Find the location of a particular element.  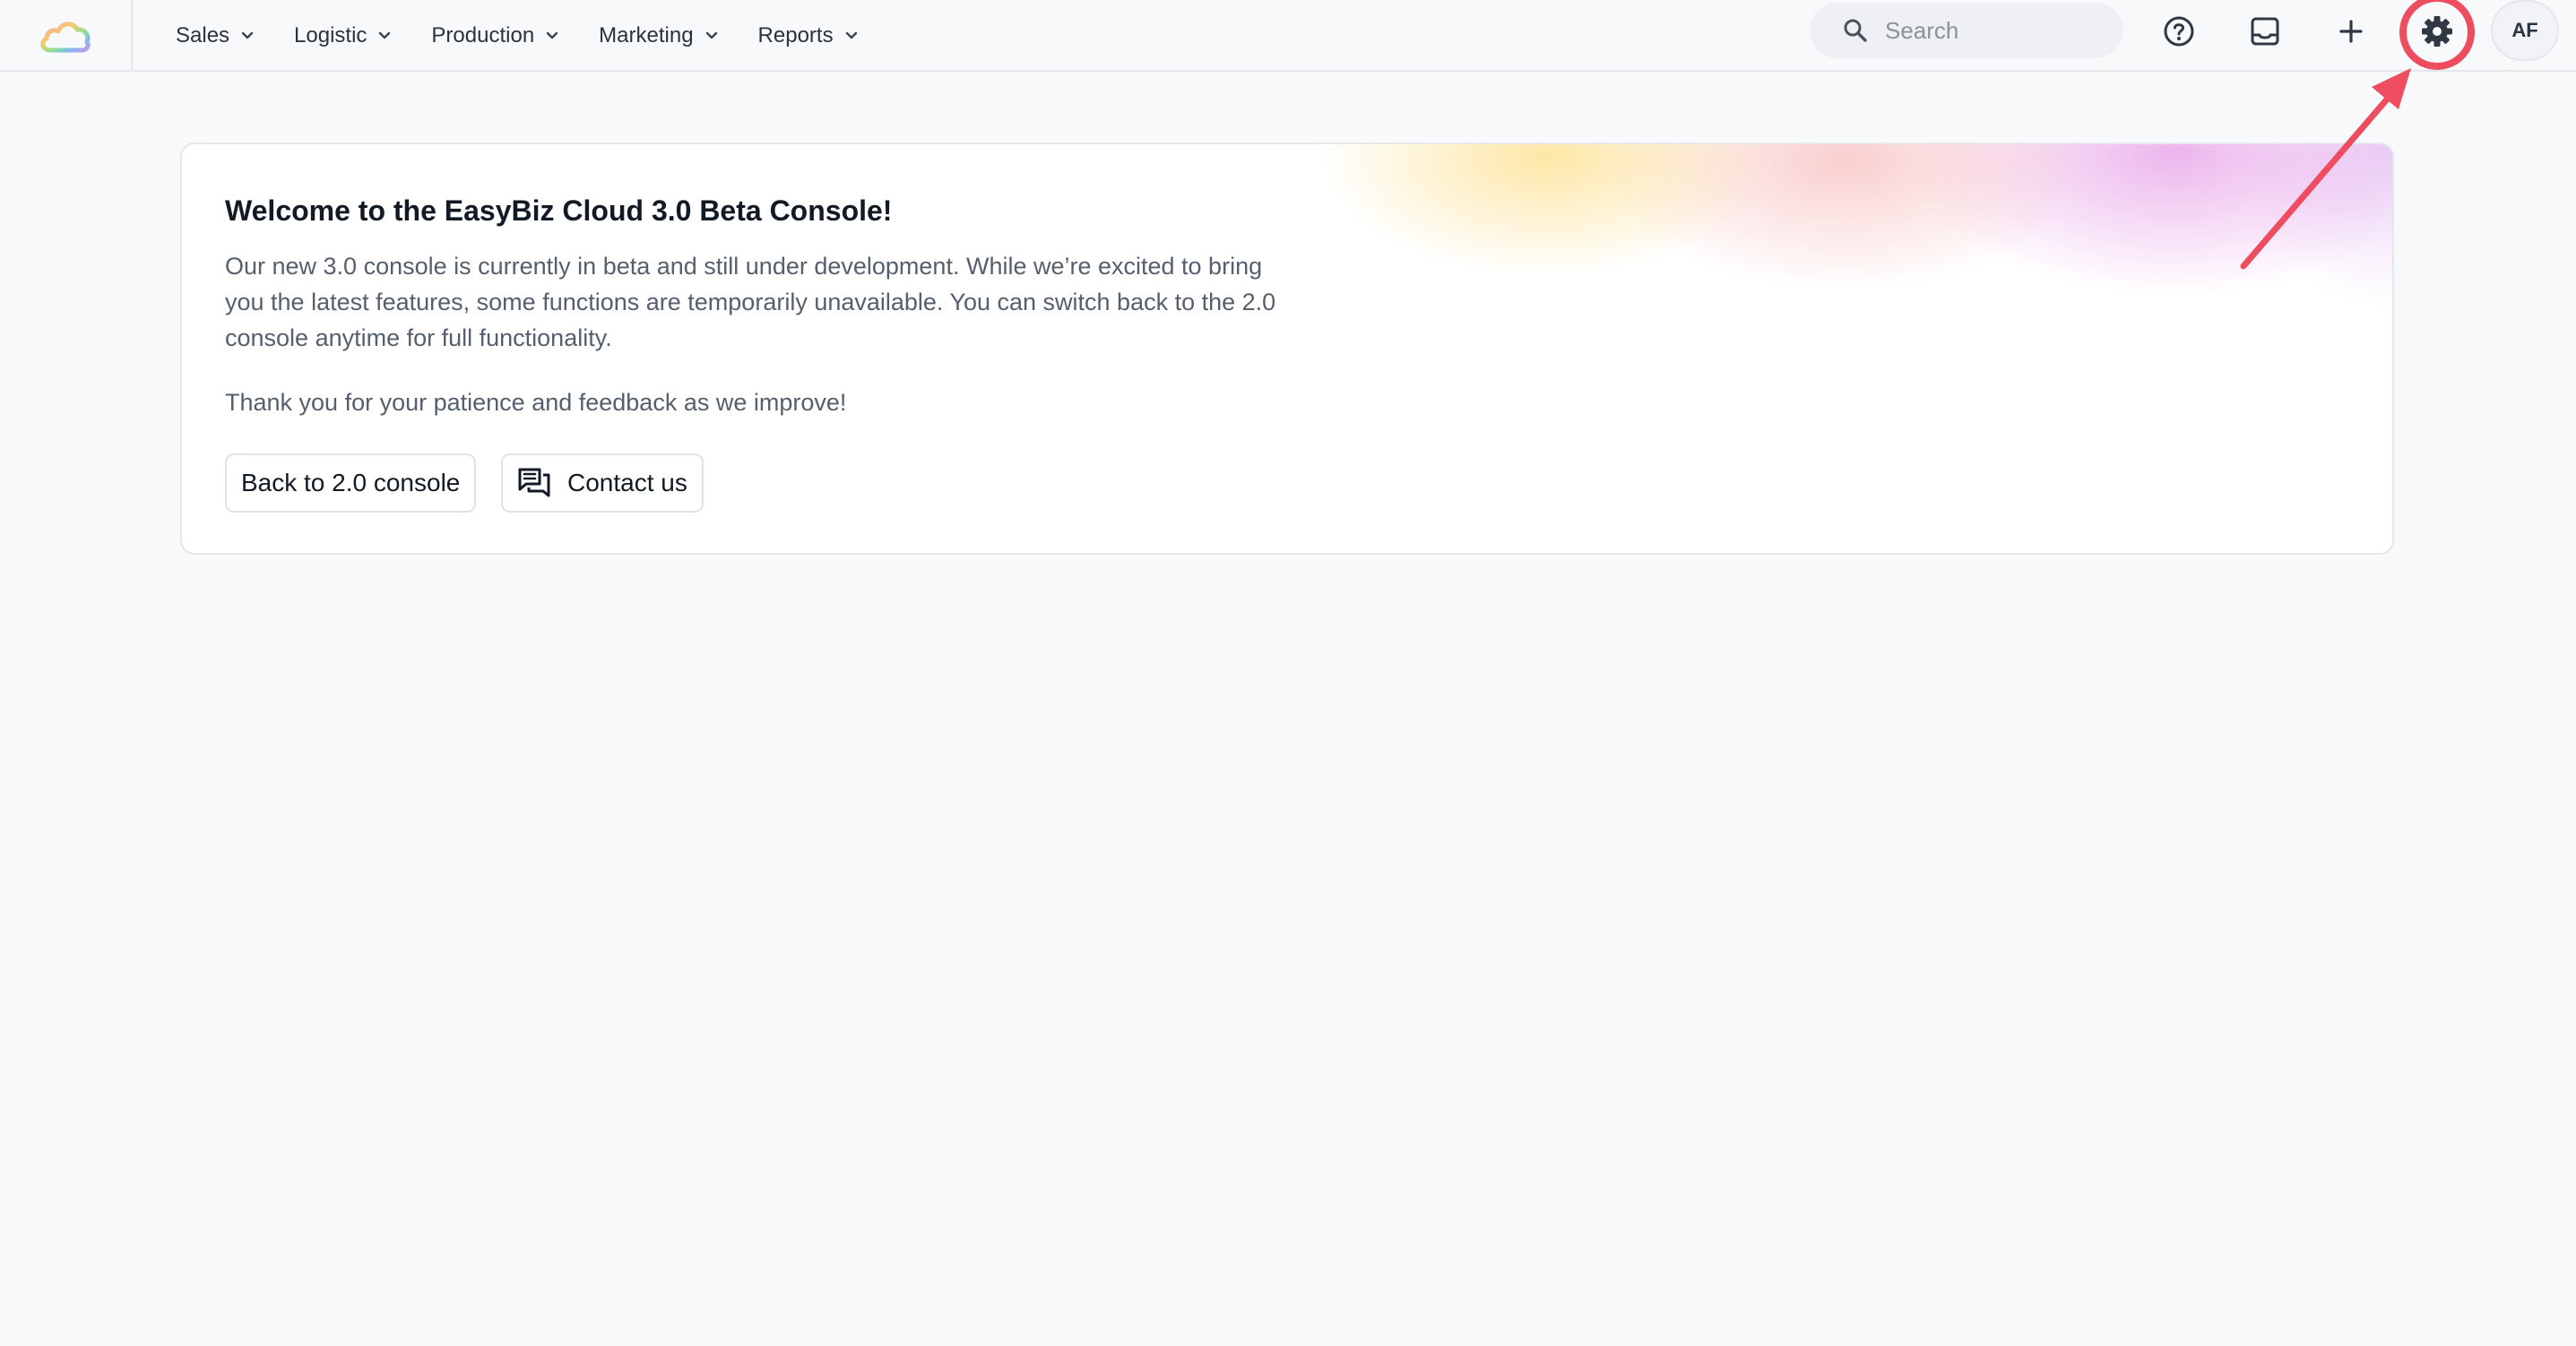

avatar: AF is located at coordinates (2525, 30).